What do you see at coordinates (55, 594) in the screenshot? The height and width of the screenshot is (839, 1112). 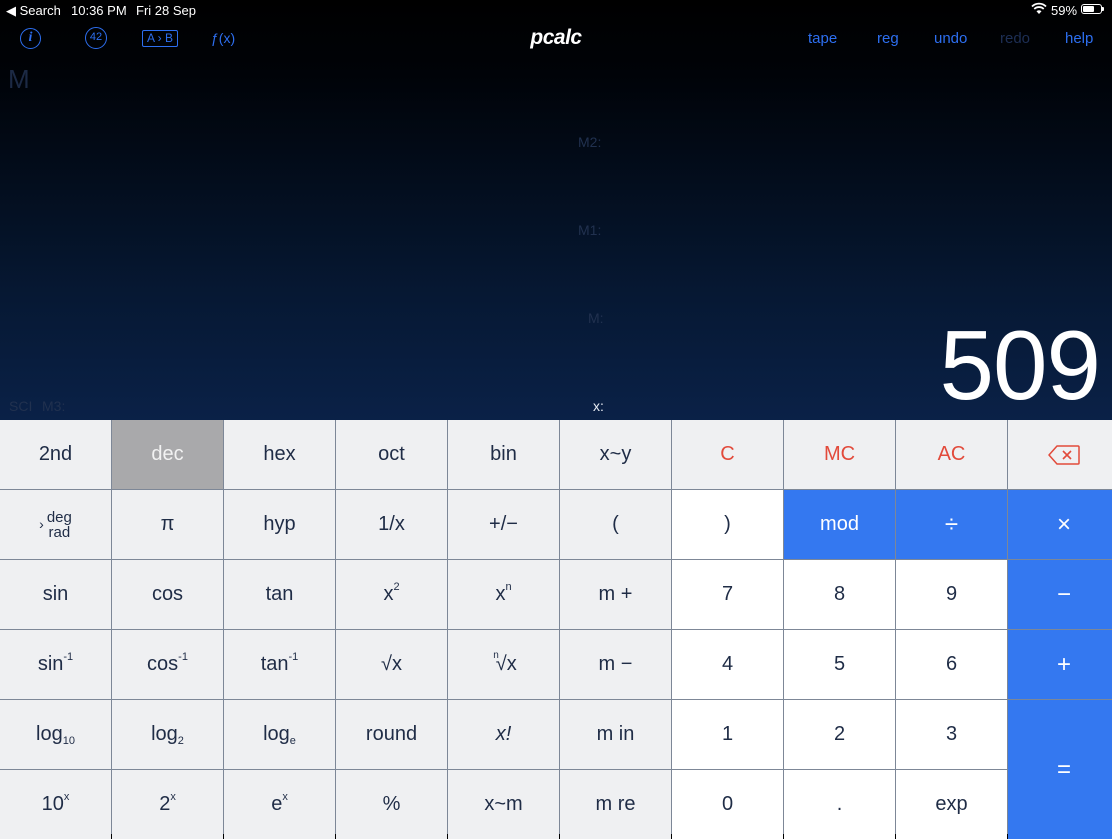 I see `sin-key: sin` at bounding box center [55, 594].